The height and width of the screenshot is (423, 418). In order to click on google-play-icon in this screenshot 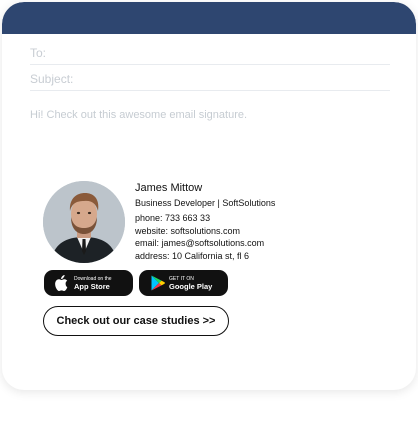, I will do `click(158, 283)`.